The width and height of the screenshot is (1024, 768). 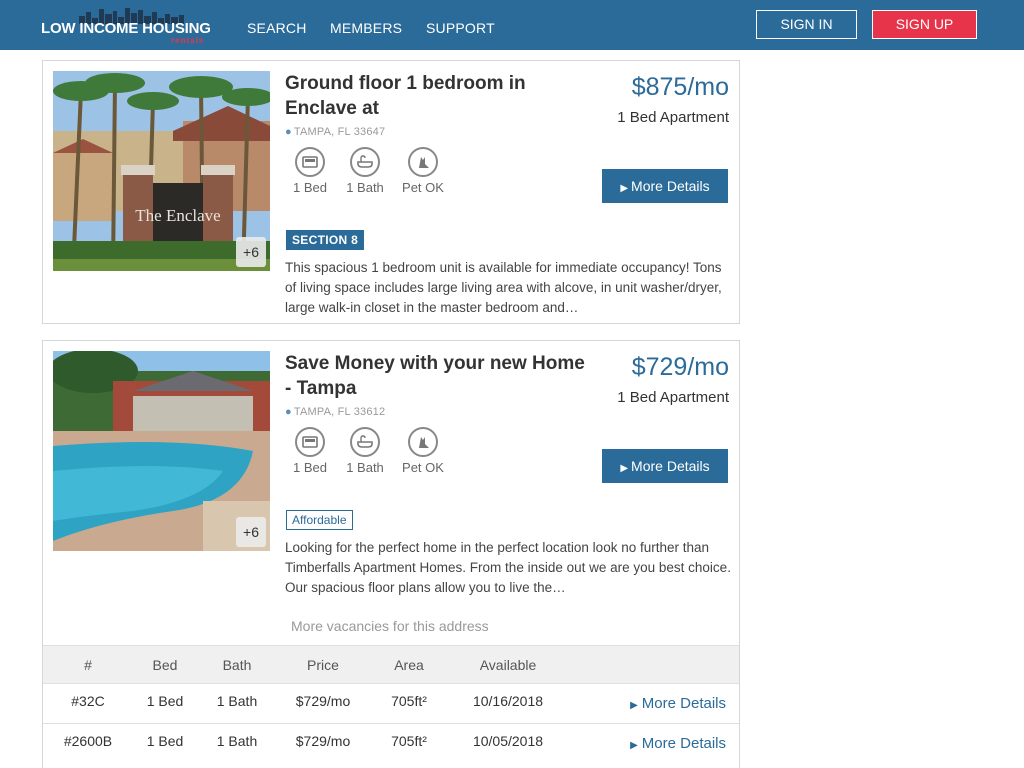 I want to click on sign-in-button: SIGN IN, so click(x=806, y=24).